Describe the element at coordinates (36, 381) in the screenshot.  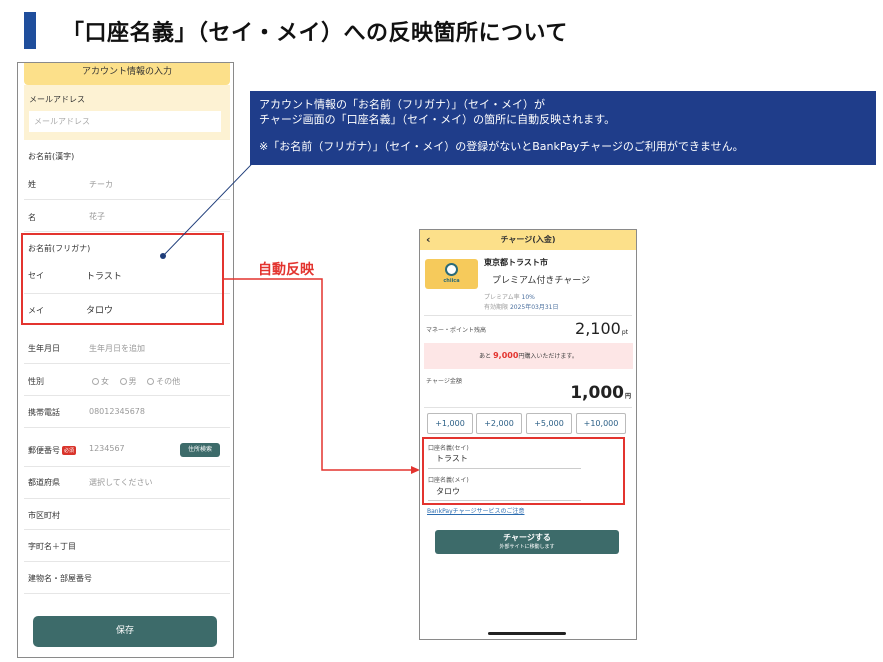
I see `gender-label: 性別` at that location.